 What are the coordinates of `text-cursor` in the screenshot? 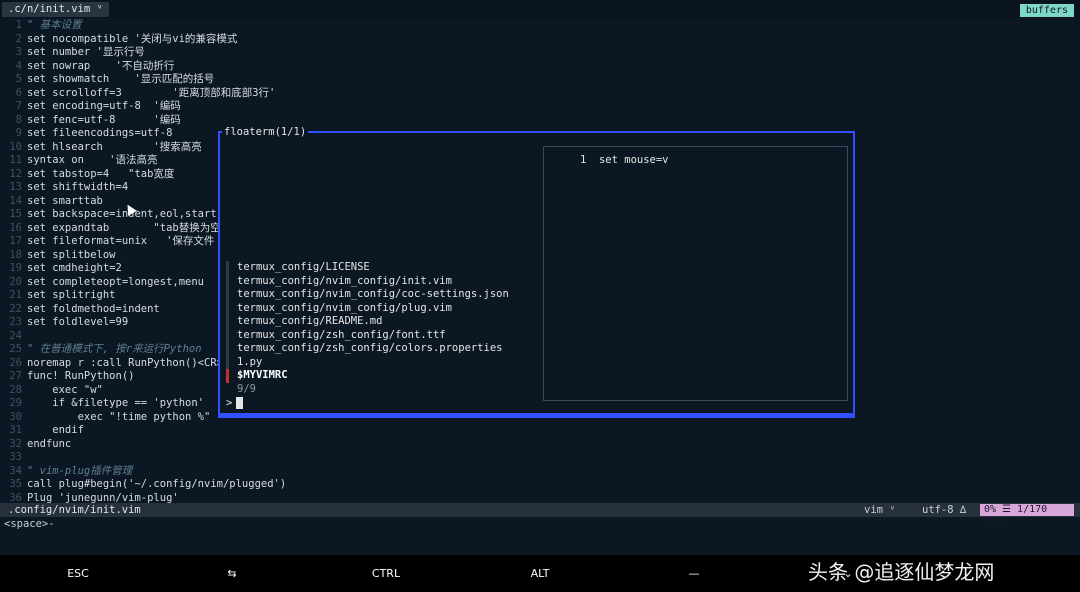 It's located at (240, 403).